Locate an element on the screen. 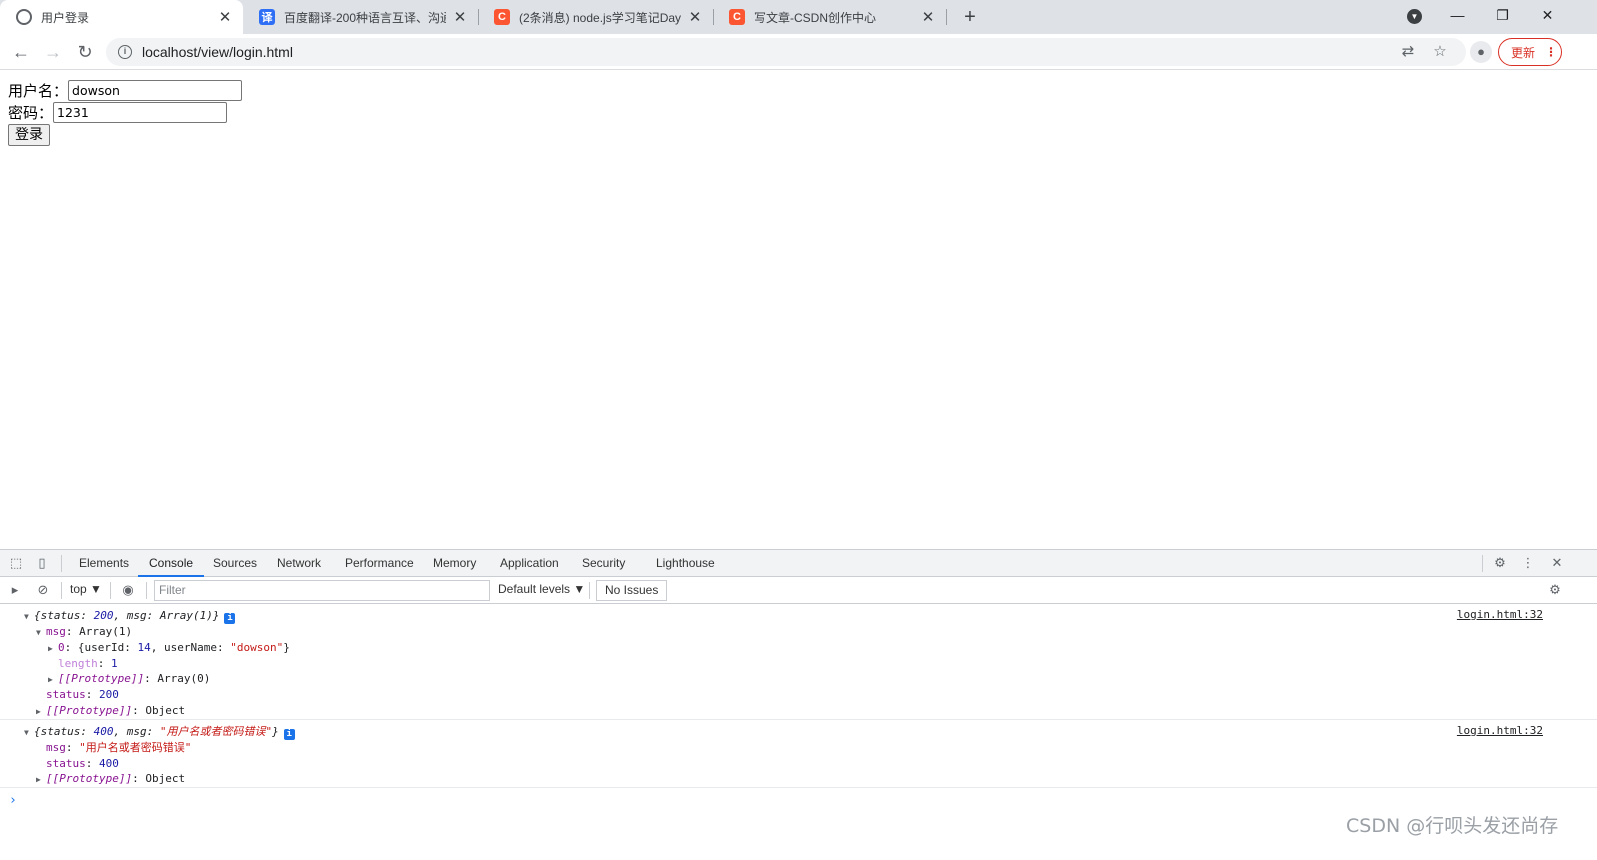  close-devtools-icon: ✕ is located at coordinates (1557, 563).